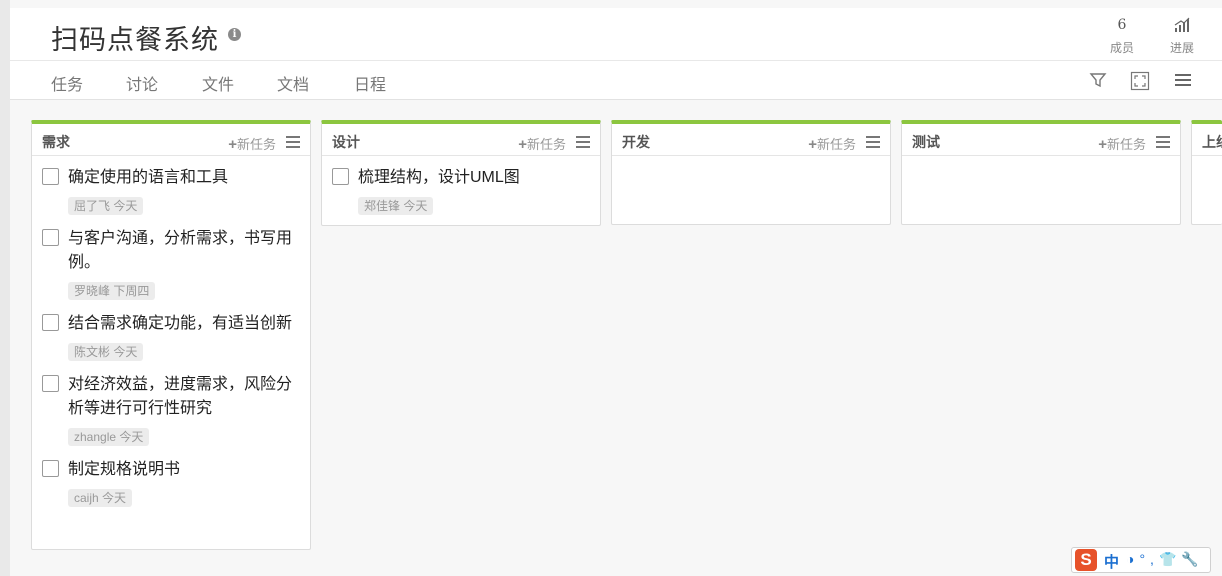 Image resolution: width=1222 pixels, height=576 pixels. I want to click on members-stat: 6 成员, so click(1122, 36).